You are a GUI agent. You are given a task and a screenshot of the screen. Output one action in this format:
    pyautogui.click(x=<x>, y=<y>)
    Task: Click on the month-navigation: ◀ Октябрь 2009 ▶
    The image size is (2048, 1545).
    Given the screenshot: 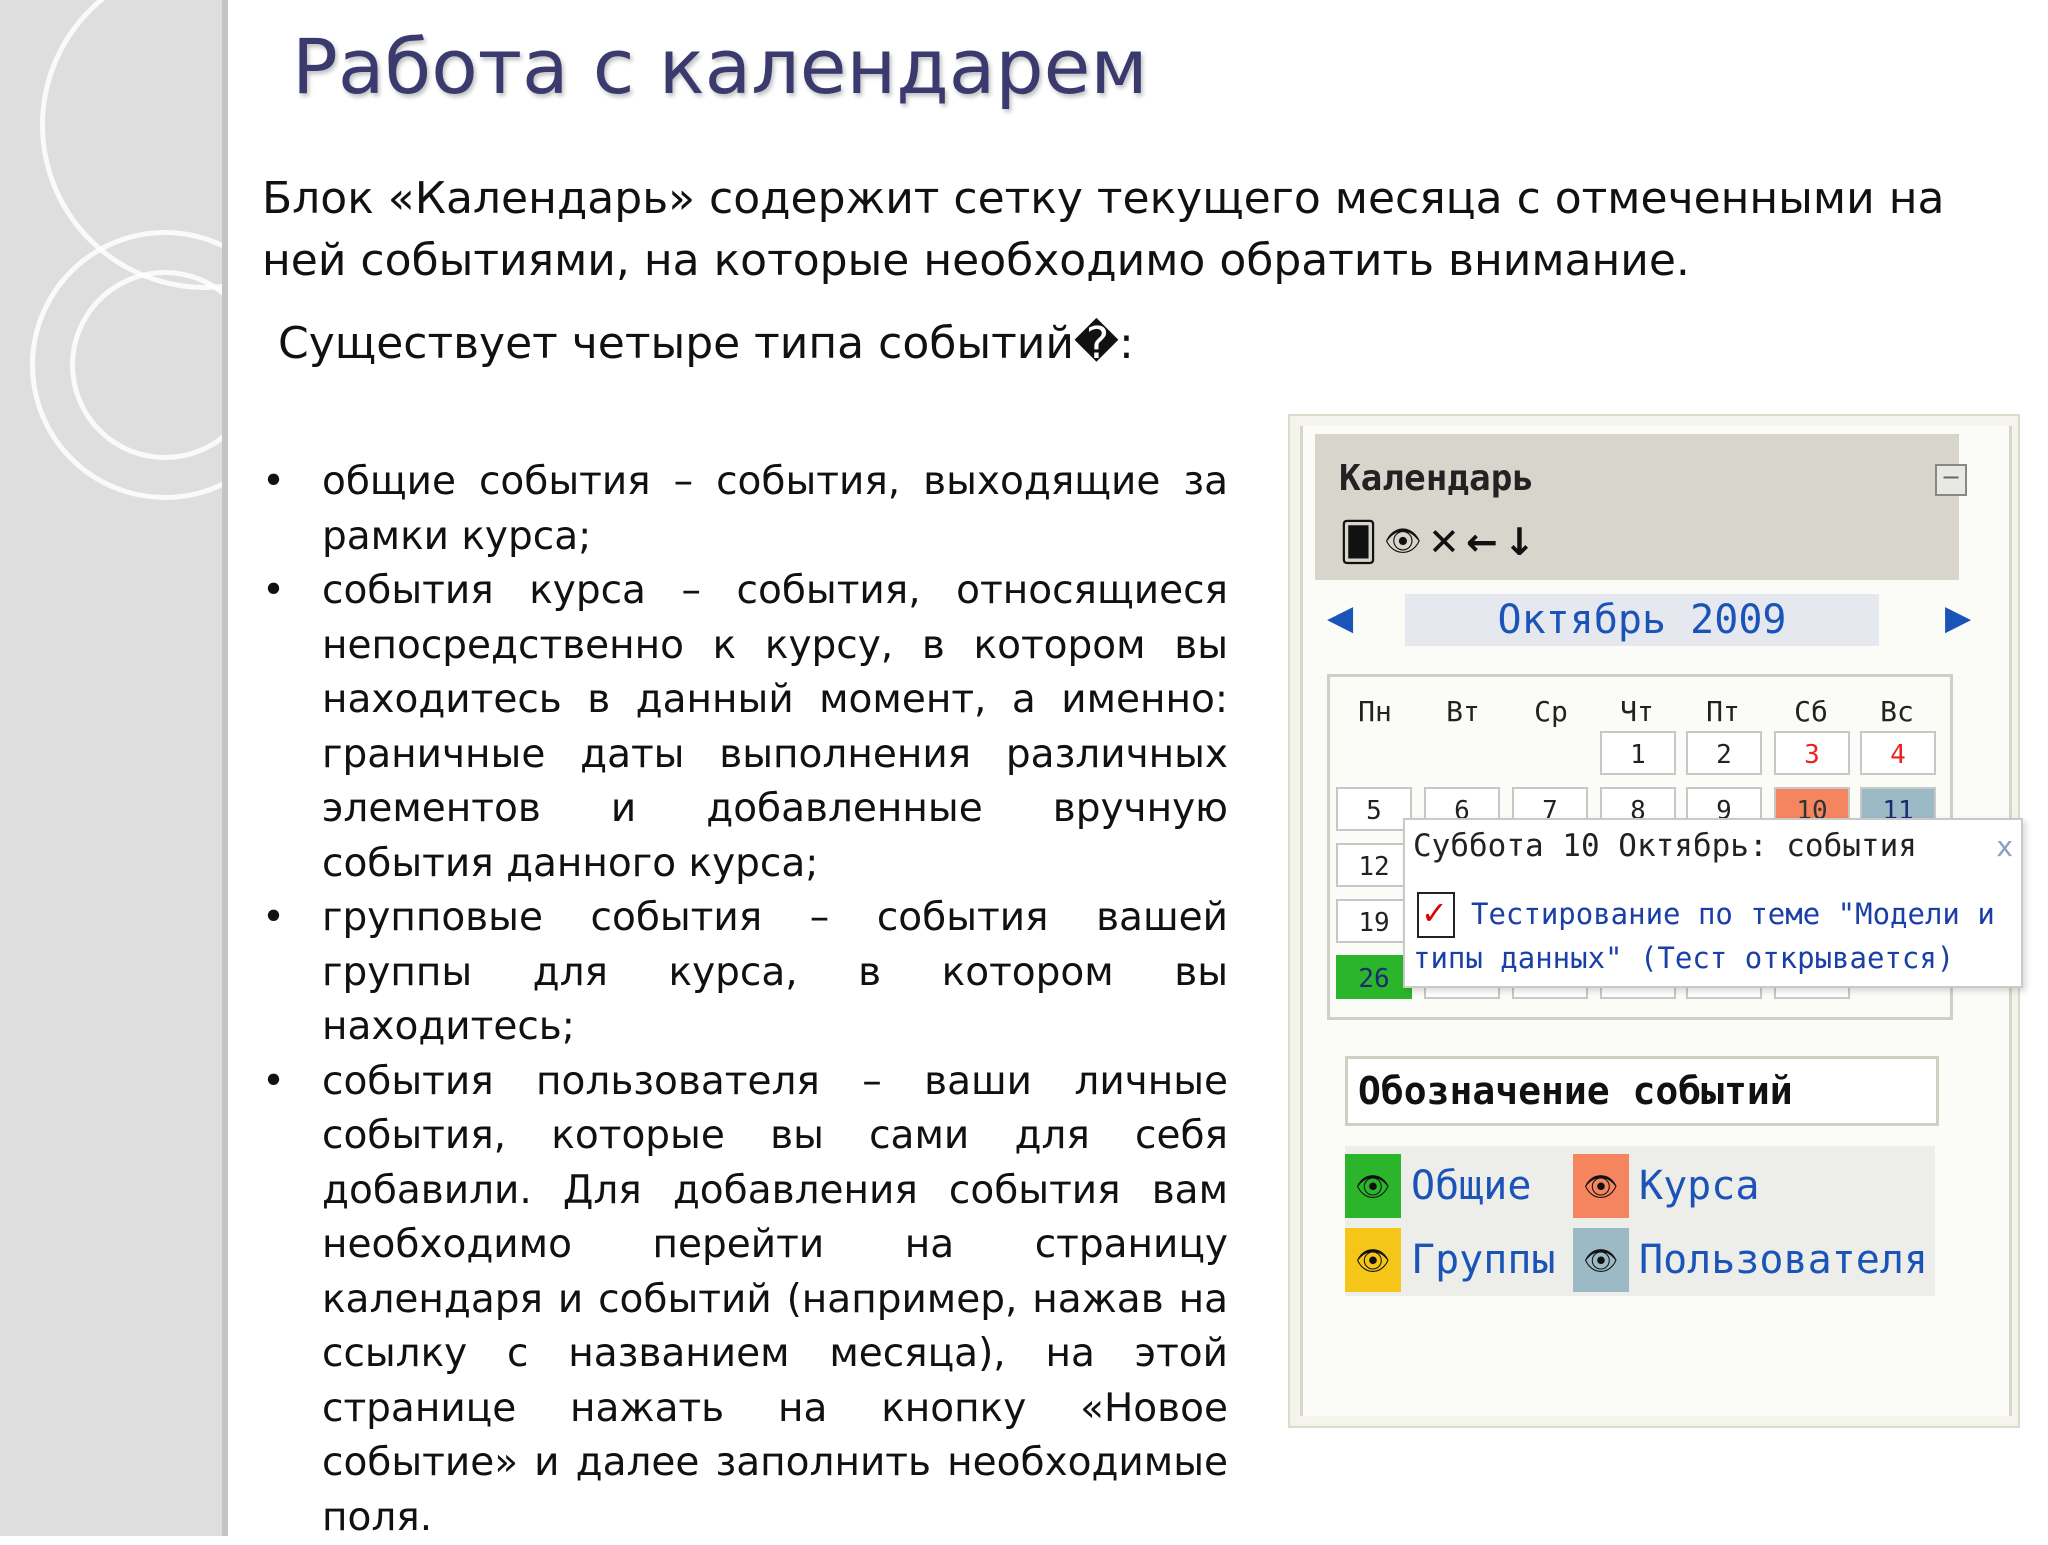 What is the action you would take?
    pyautogui.click(x=1658, y=621)
    